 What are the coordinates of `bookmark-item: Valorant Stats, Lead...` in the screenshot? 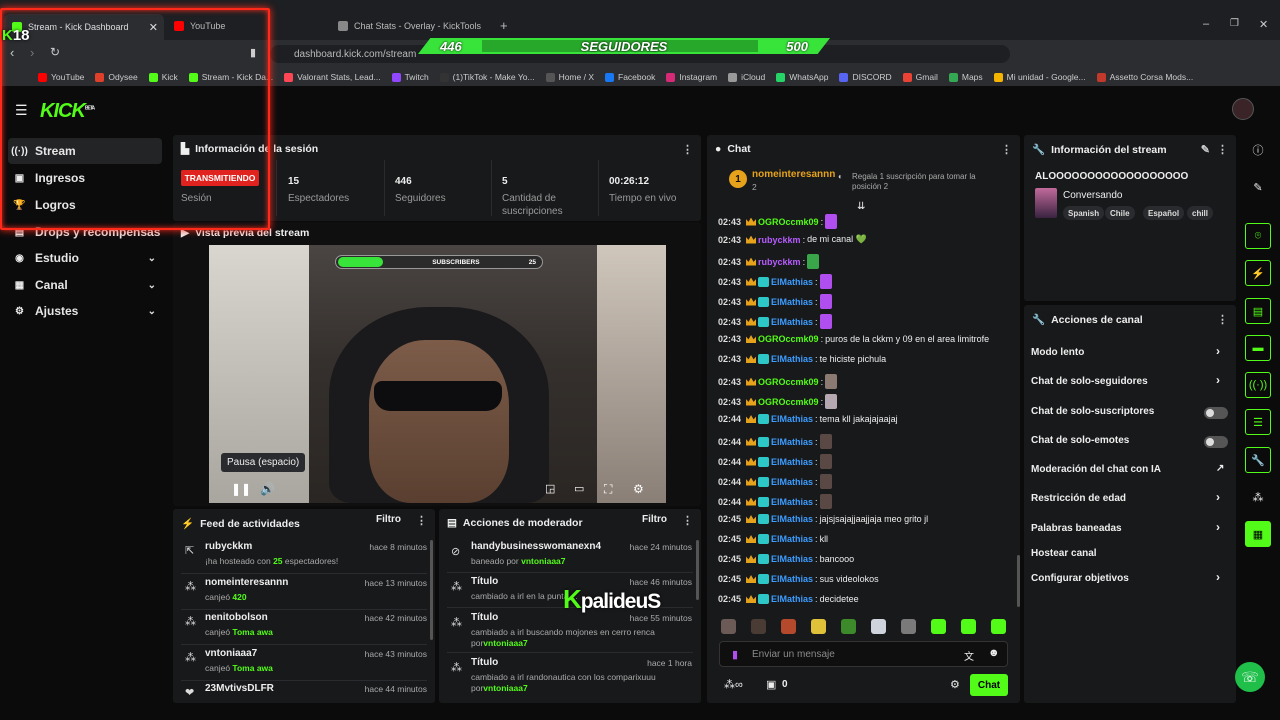 It's located at (332, 77).